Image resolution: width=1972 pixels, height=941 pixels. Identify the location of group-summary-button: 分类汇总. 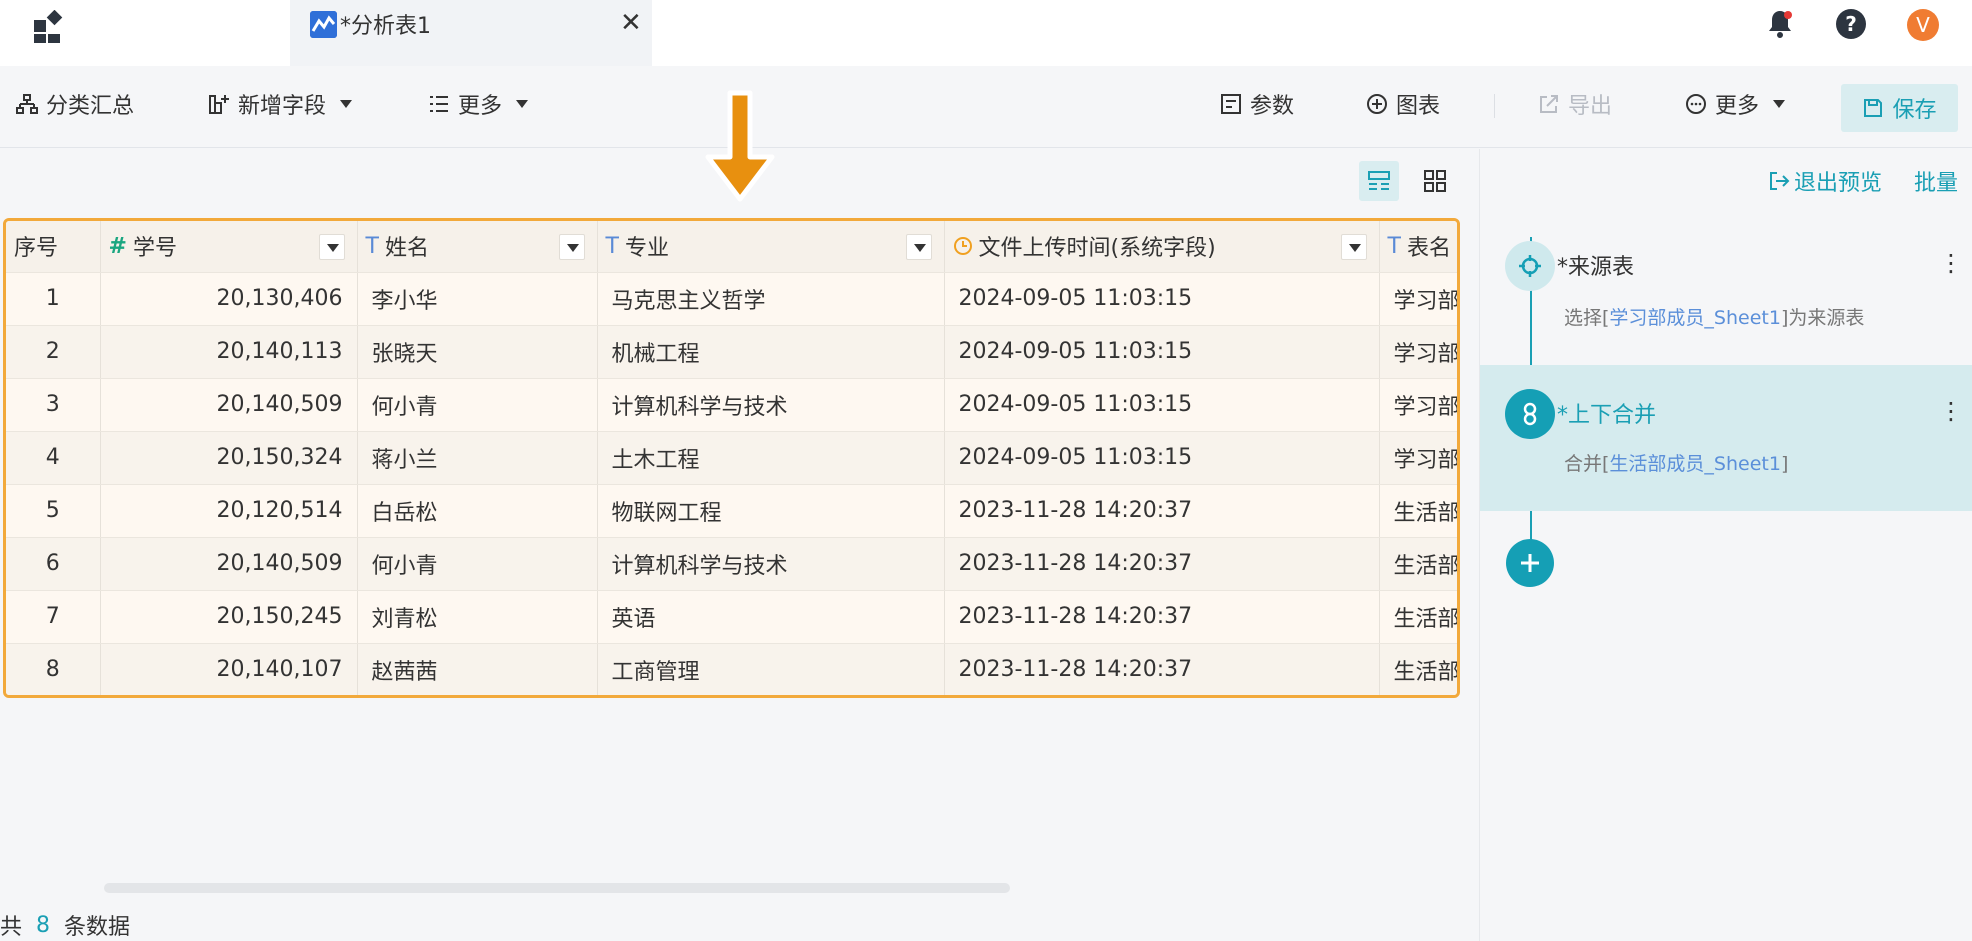
(75, 104).